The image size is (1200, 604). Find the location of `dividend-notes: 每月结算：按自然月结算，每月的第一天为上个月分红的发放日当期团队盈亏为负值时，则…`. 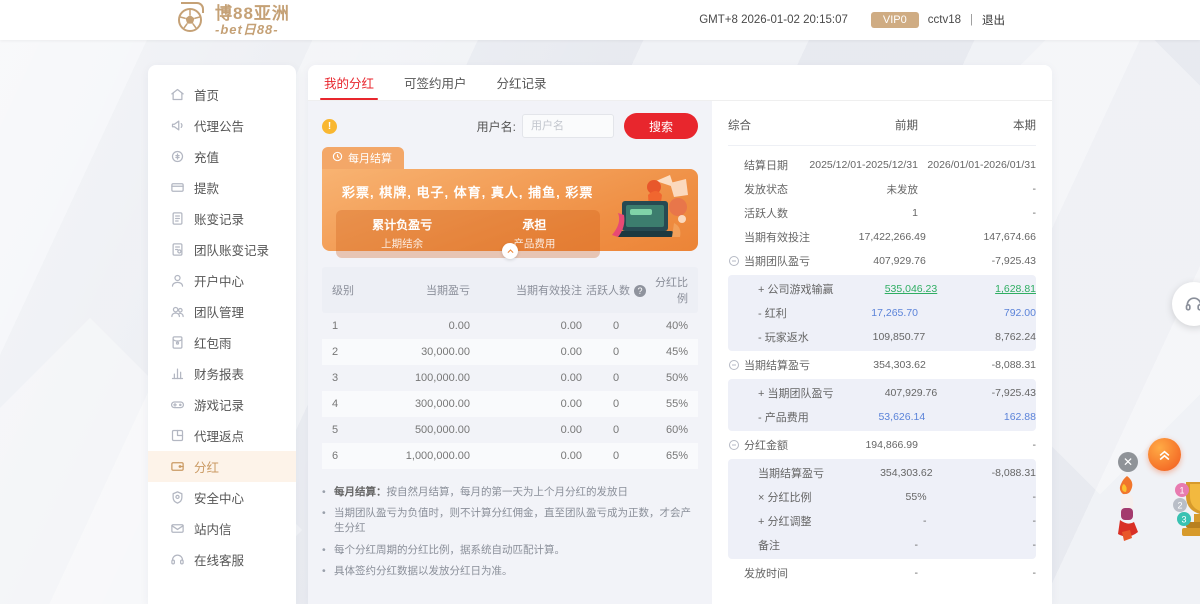

dividend-notes: 每月结算：按自然月结算，每月的第一天为上个月分红的发放日当期团队盈亏为负值时，则… is located at coordinates (510, 532).